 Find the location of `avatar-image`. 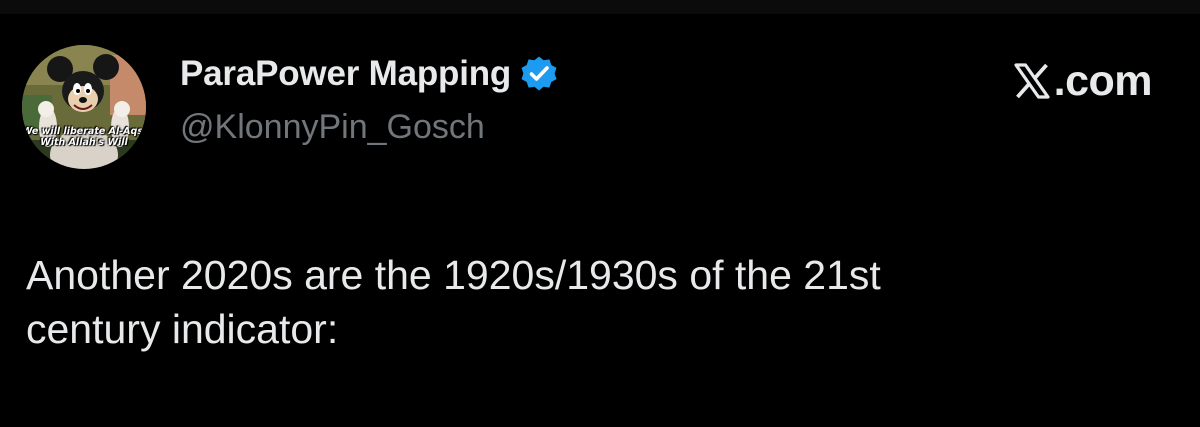

avatar-image is located at coordinates (84, 107).